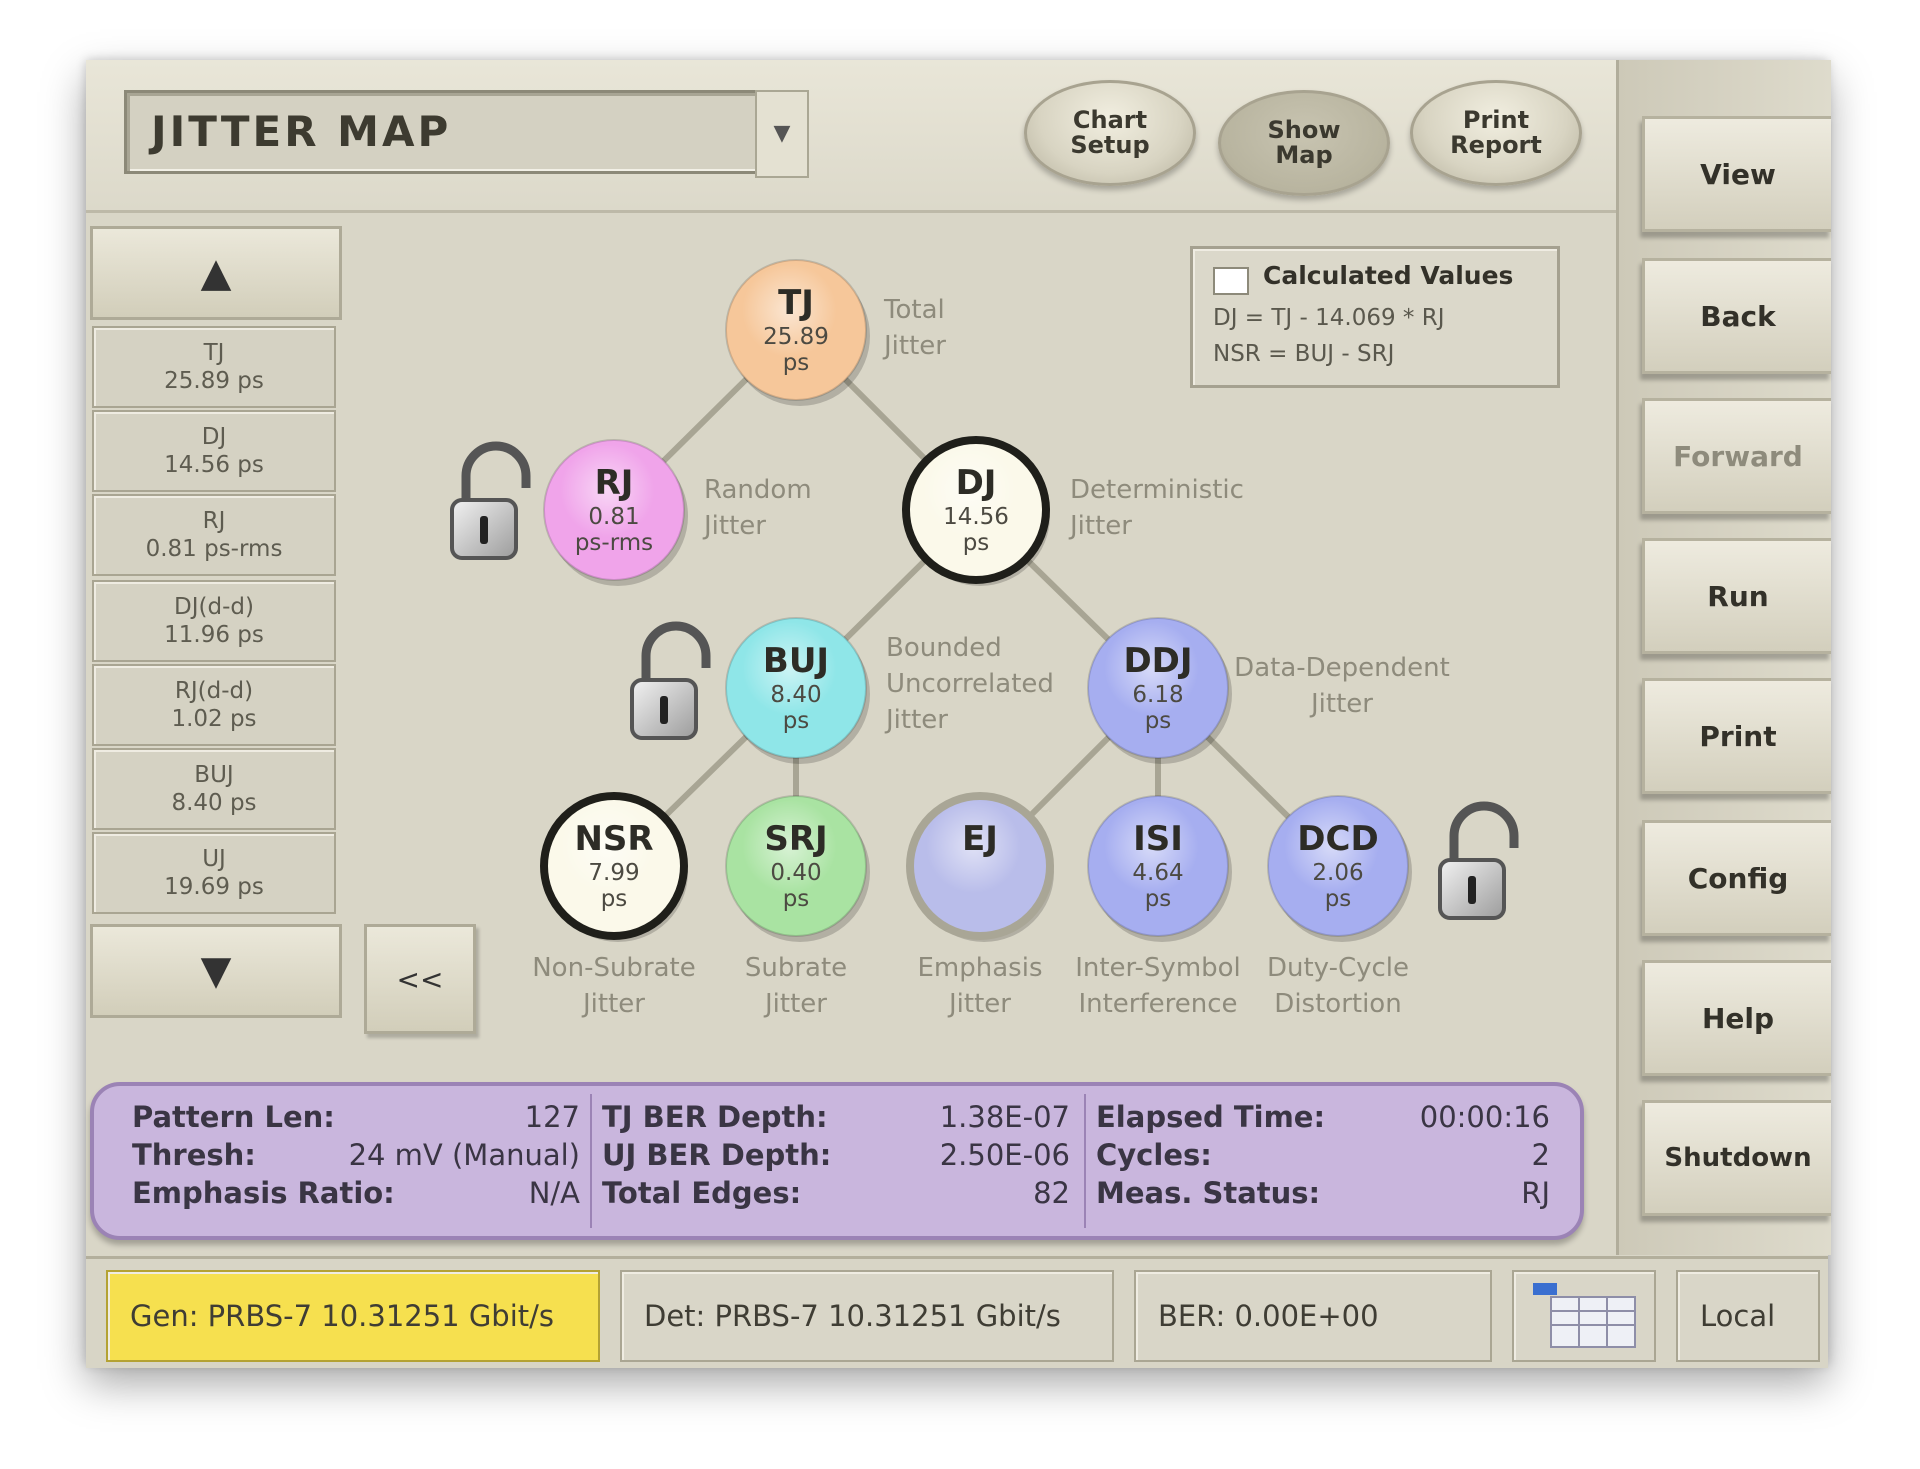 The image size is (1920, 1469). Describe the element at coordinates (1004, 1155) in the screenshot. I see `stat-value: 2.50E-06` at that location.